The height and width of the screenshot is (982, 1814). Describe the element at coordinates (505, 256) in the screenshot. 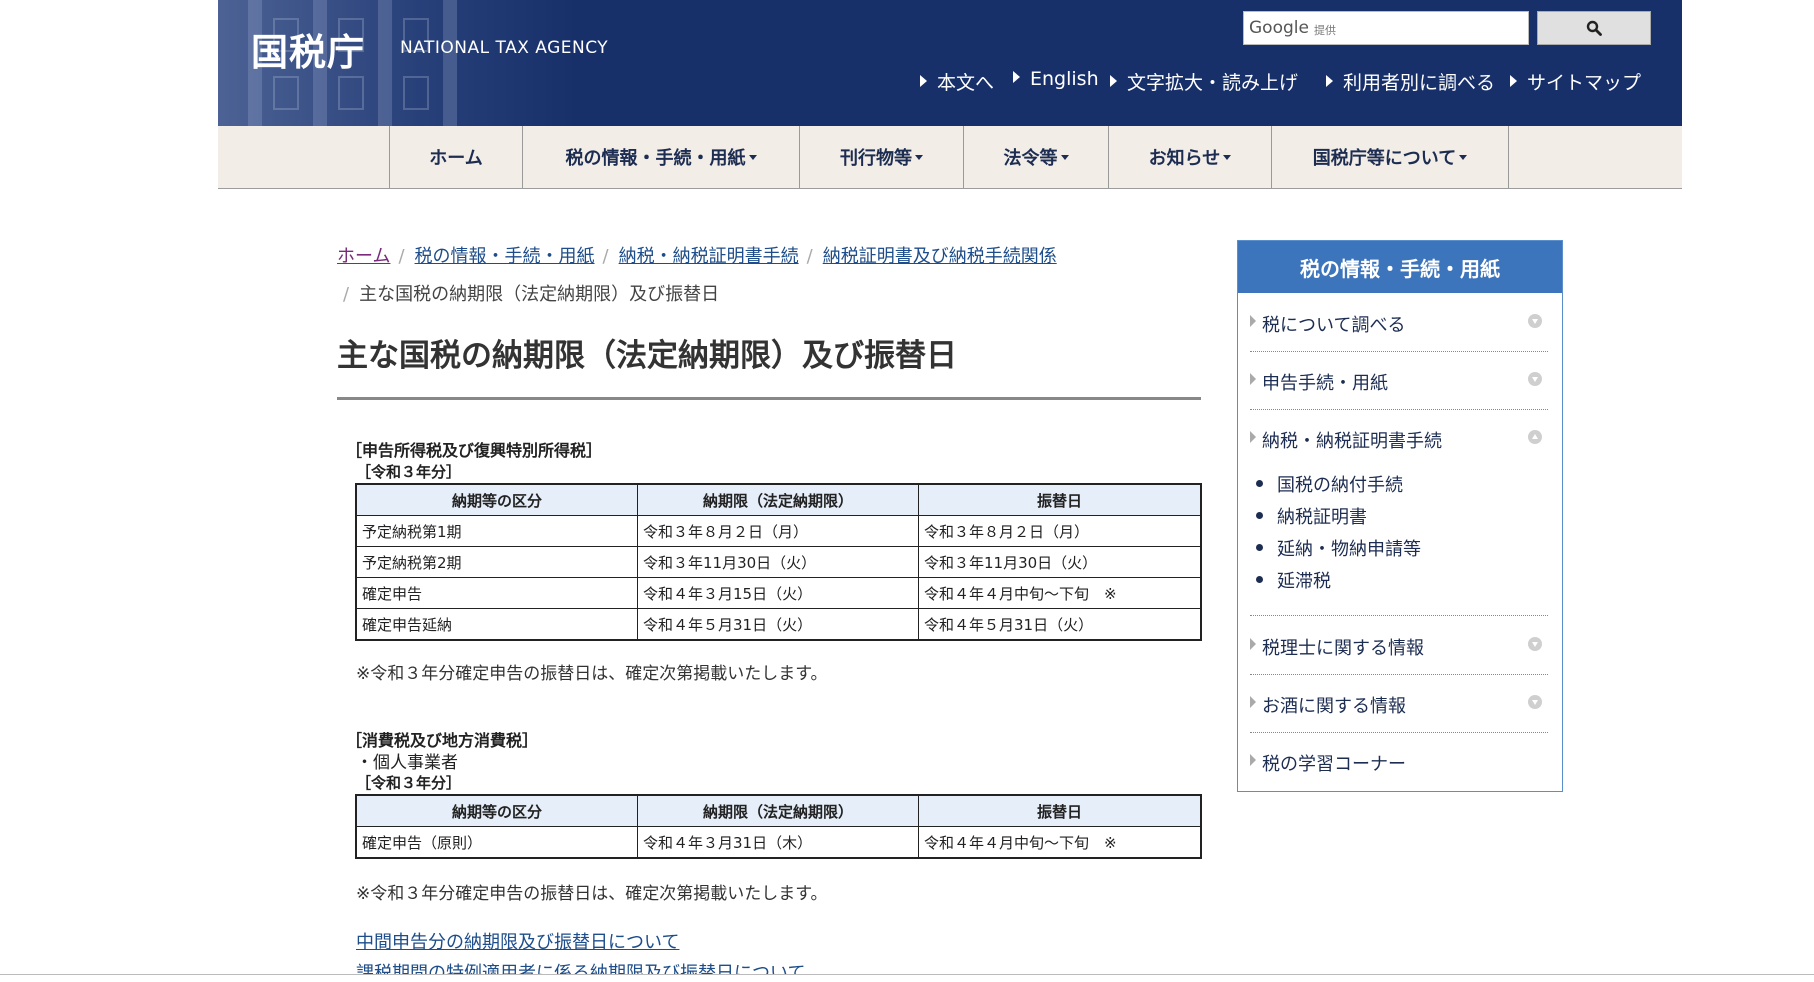

I see `breadcrumb-tax-info: 税の情報・手続・用紙` at that location.